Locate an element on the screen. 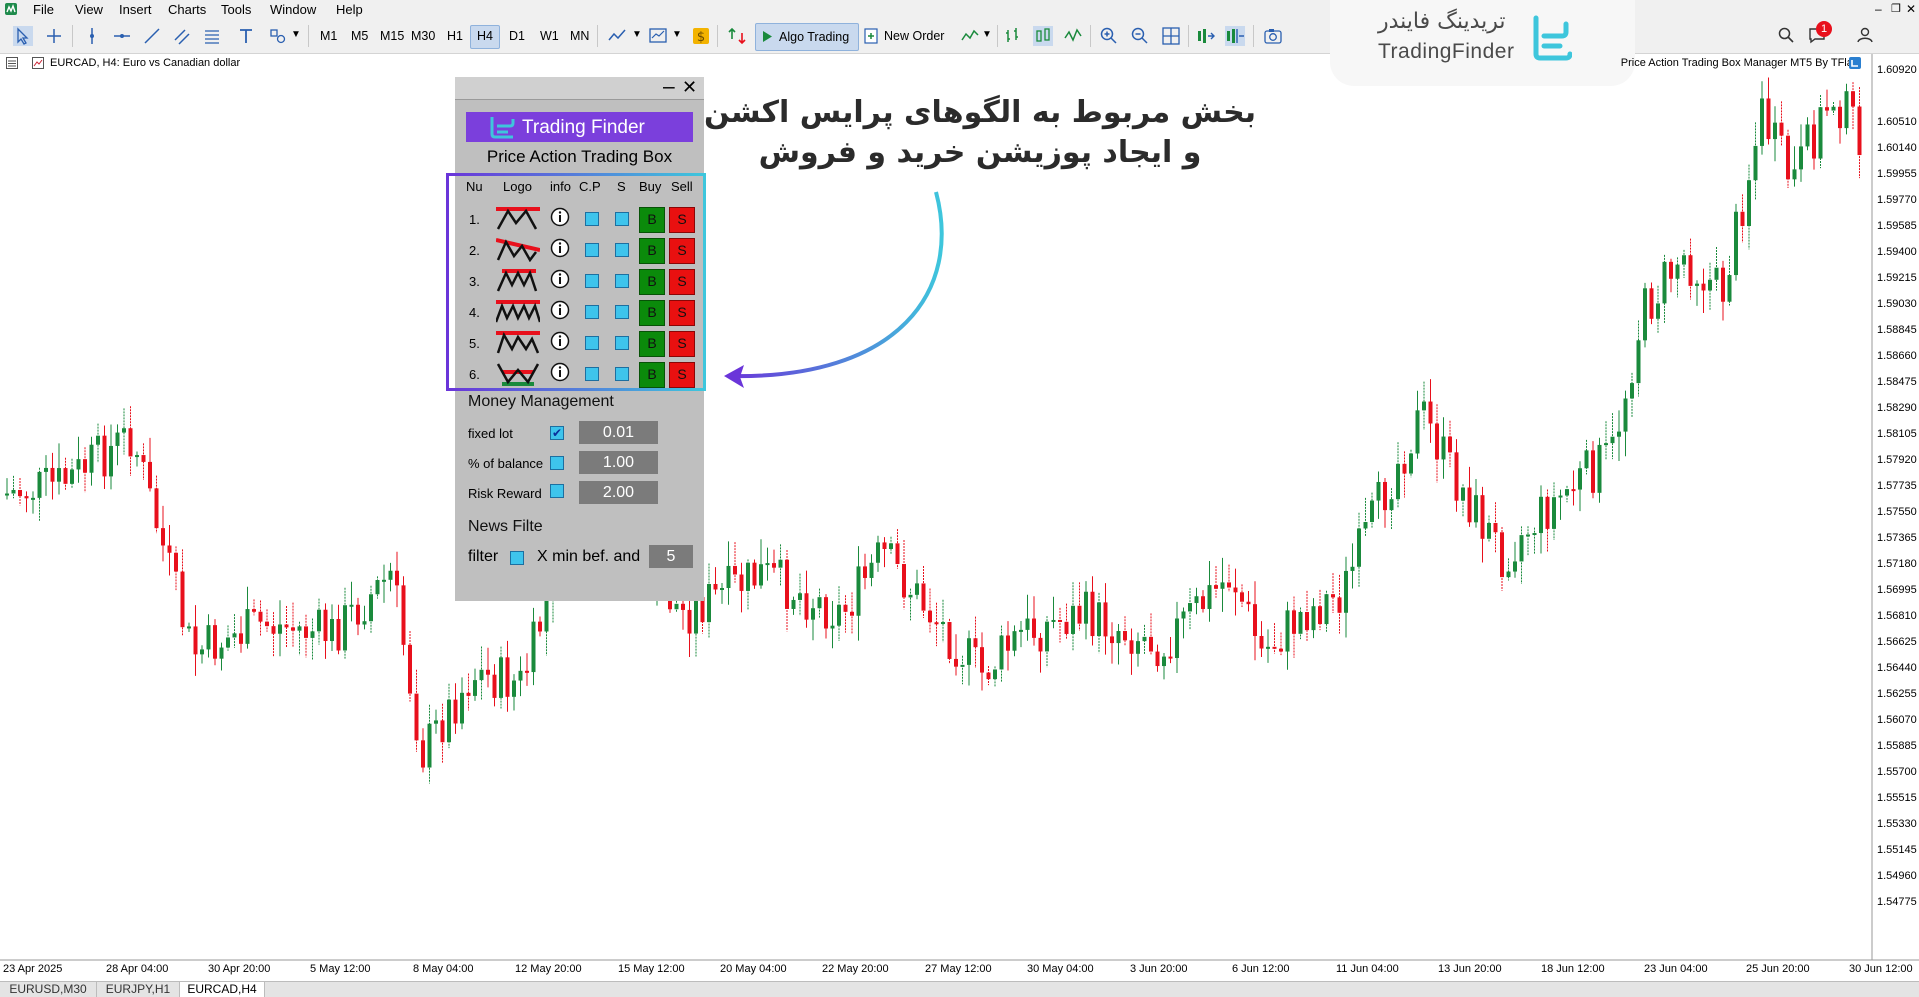 The height and width of the screenshot is (997, 1919). percent-balance-checkbox is located at coordinates (557, 463).